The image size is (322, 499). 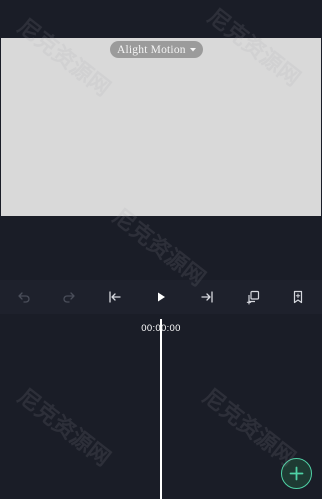 I want to click on playback-toolbar, so click(x=161, y=297).